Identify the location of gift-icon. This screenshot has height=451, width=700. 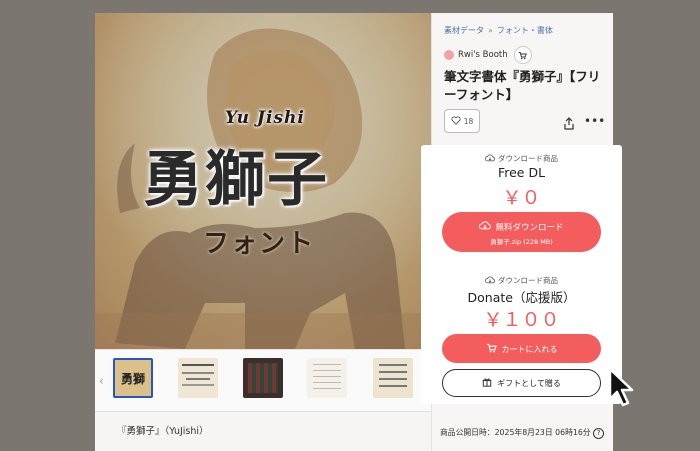
(487, 383).